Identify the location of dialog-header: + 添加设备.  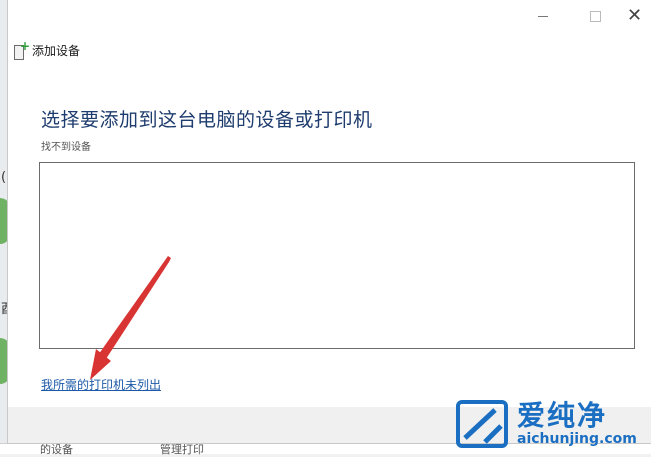
(46, 50).